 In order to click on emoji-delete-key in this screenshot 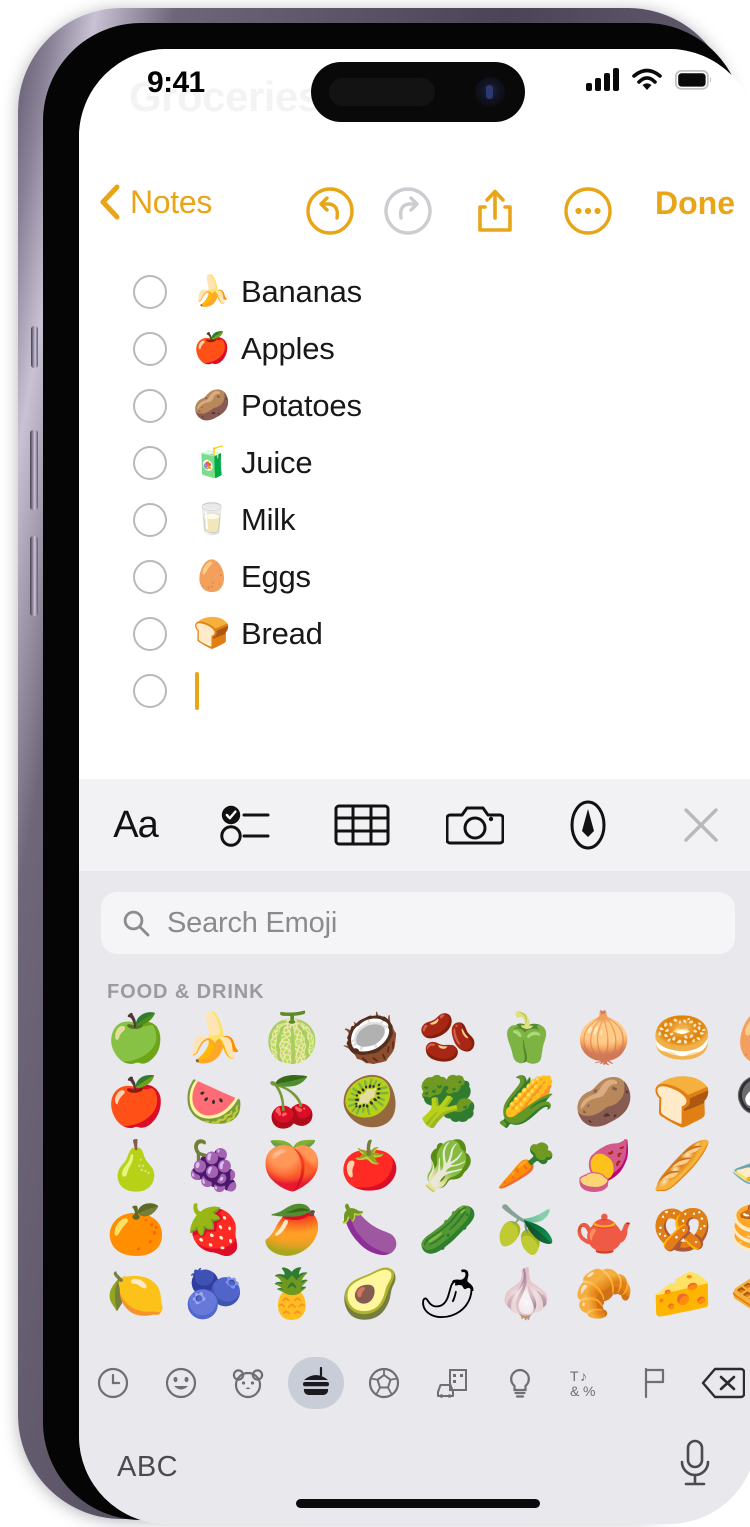, I will do `click(719, 1383)`.